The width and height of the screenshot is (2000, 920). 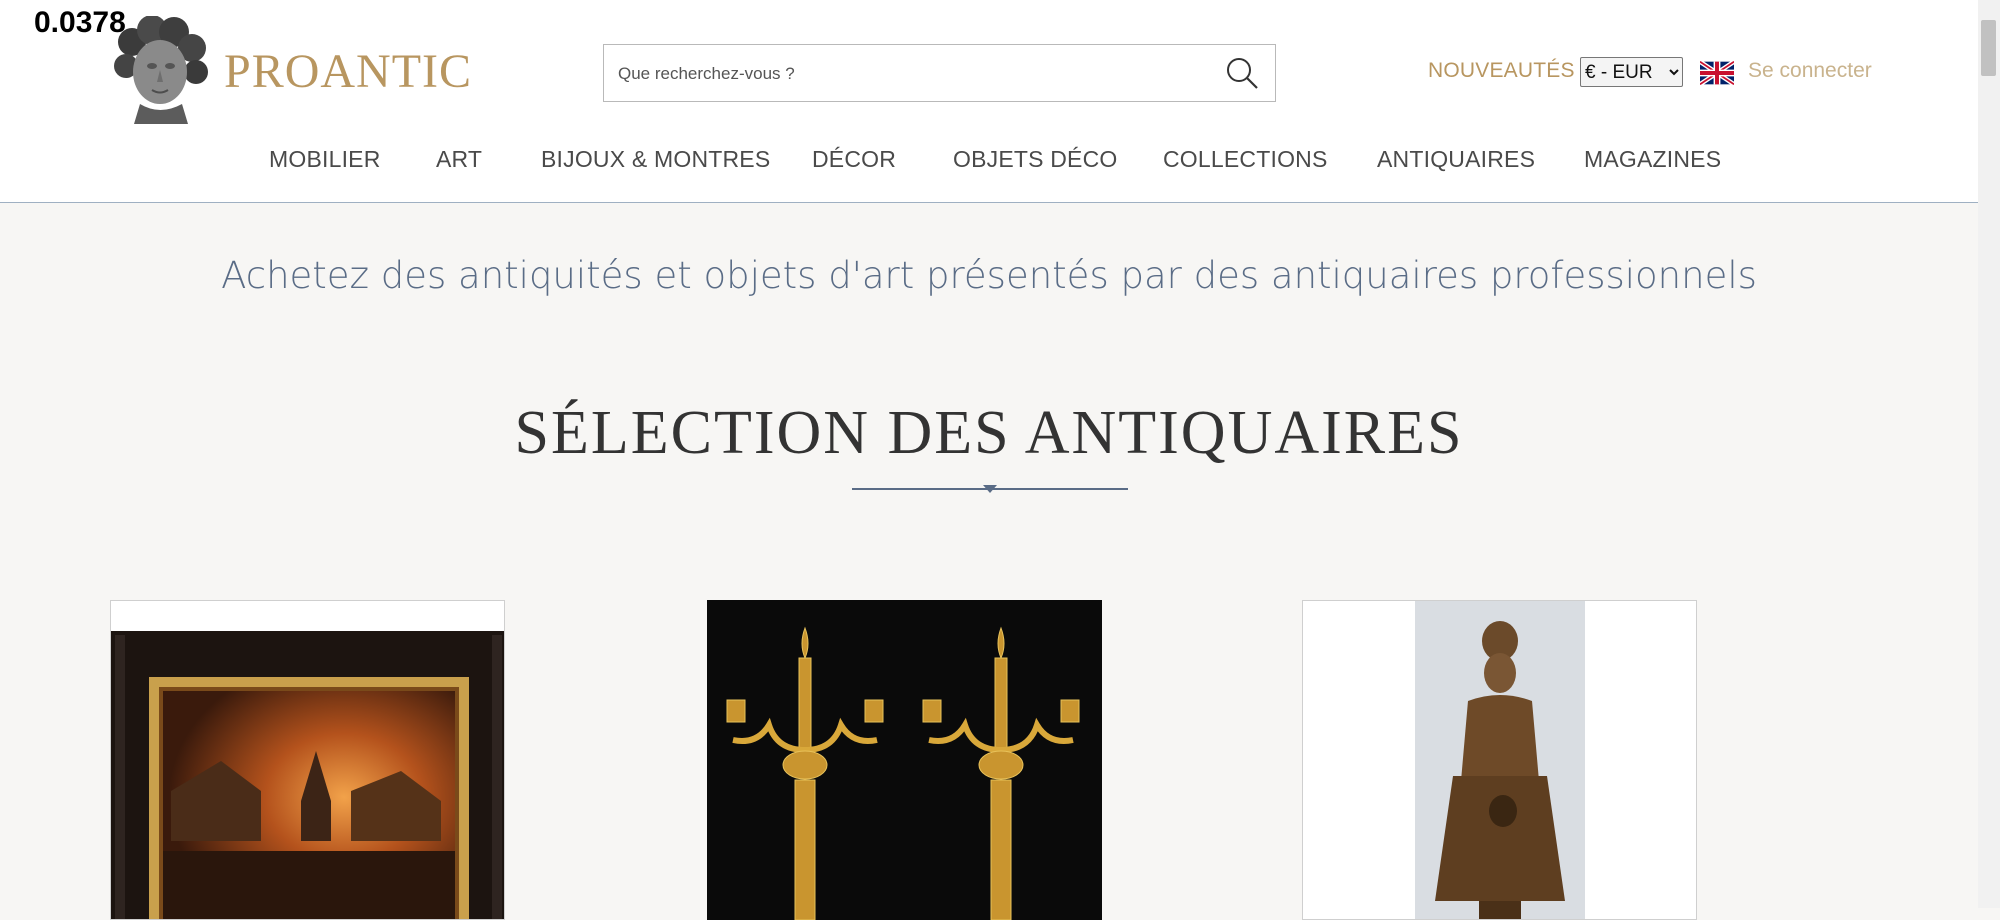 I want to click on painting-fire-scene-image, so click(x=307, y=775).